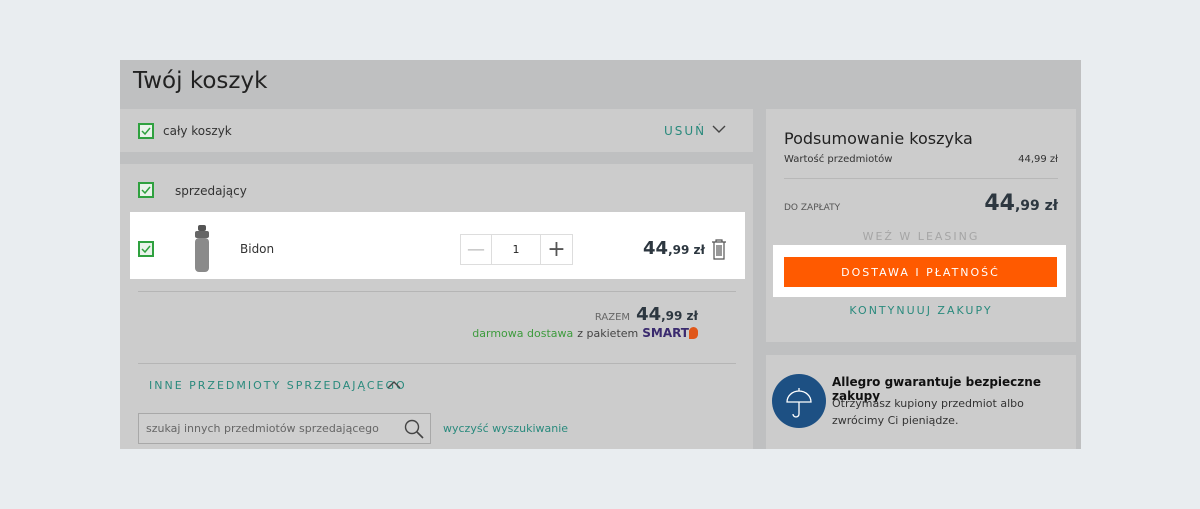 The width and height of the screenshot is (1200, 509). I want to click on seller-checkbox, so click(146, 190).